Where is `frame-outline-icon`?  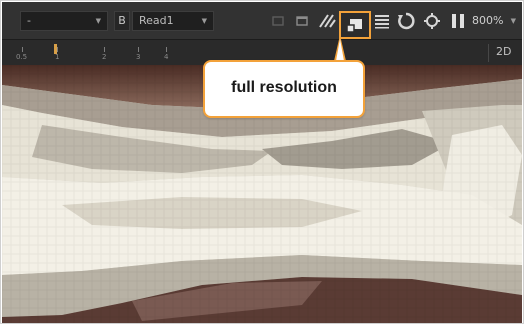
frame-outline-icon is located at coordinates (278, 21).